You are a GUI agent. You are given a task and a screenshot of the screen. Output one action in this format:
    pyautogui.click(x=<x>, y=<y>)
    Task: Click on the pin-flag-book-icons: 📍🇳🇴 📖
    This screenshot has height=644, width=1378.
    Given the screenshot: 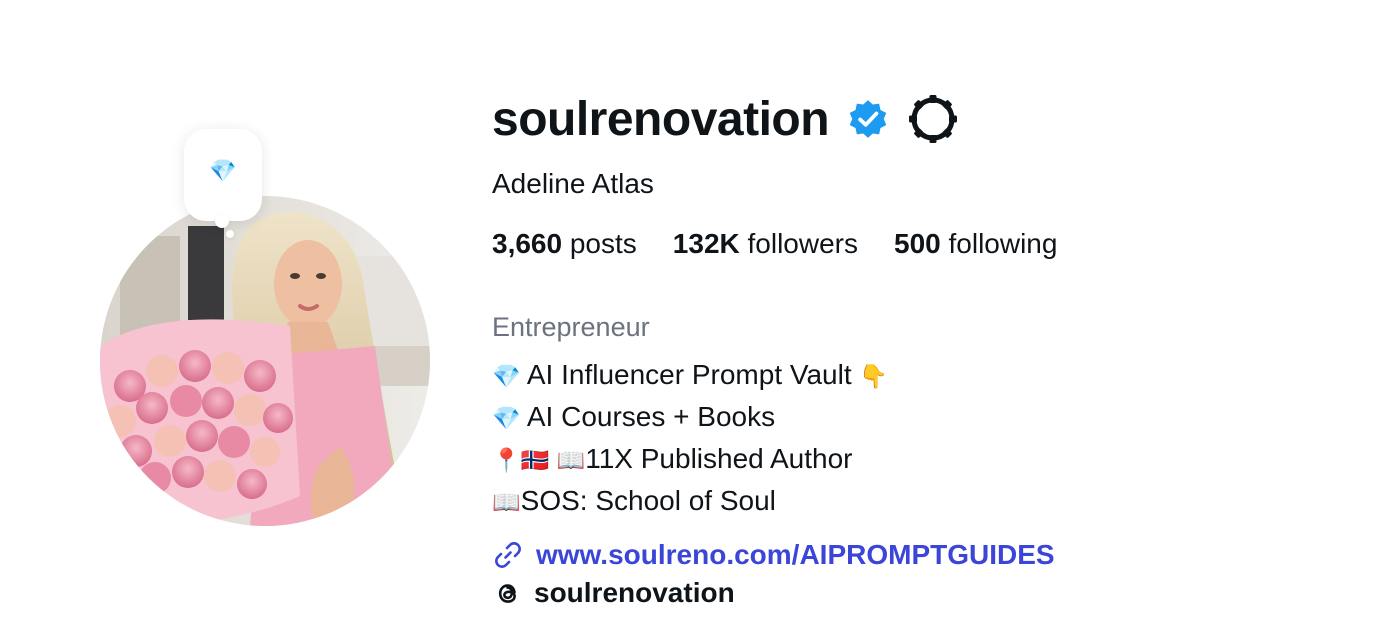 What is the action you would take?
    pyautogui.click(x=539, y=461)
    